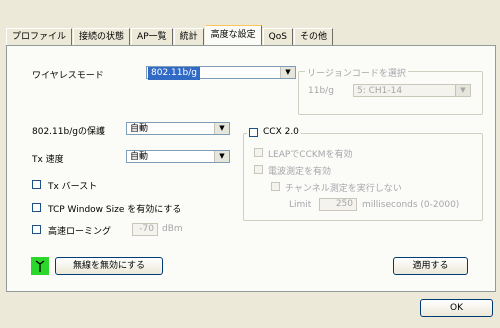 The width and height of the screenshot is (500, 328). I want to click on fast-roaming-checkbox, so click(36, 229).